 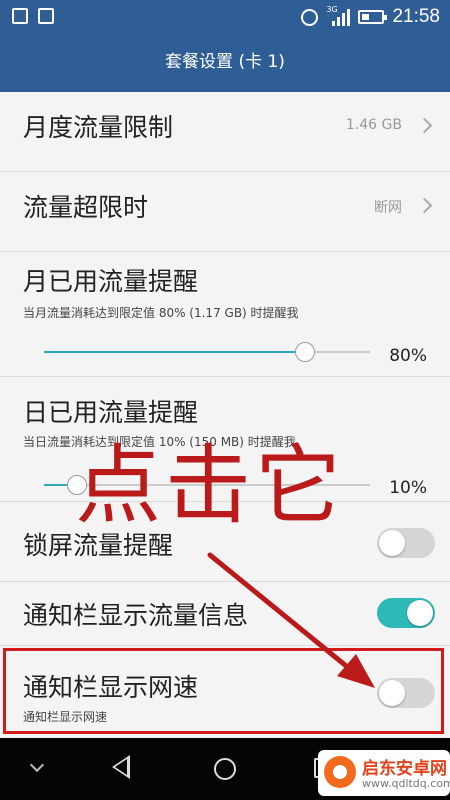 What do you see at coordinates (37, 765) in the screenshot?
I see `chevron-down-icon` at bounding box center [37, 765].